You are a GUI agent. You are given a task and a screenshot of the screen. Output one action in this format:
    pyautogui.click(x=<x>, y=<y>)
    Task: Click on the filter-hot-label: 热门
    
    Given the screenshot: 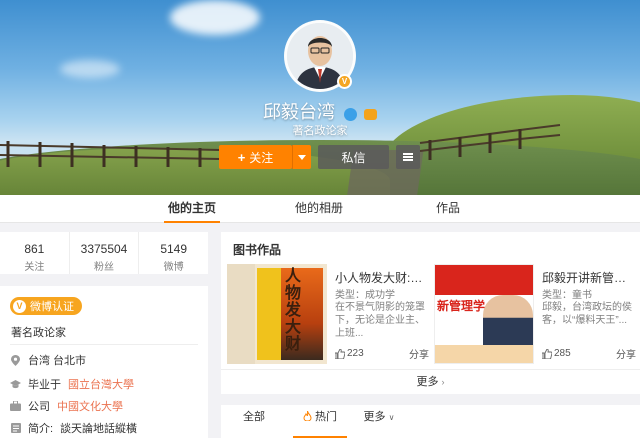 What is the action you would take?
    pyautogui.click(x=326, y=417)
    